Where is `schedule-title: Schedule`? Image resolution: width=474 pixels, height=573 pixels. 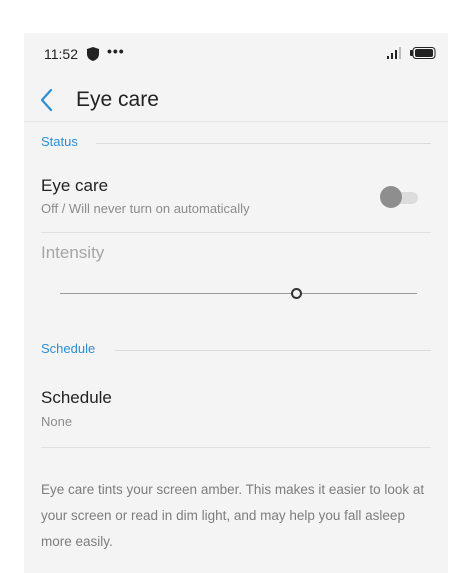 schedule-title: Schedule is located at coordinates (76, 397).